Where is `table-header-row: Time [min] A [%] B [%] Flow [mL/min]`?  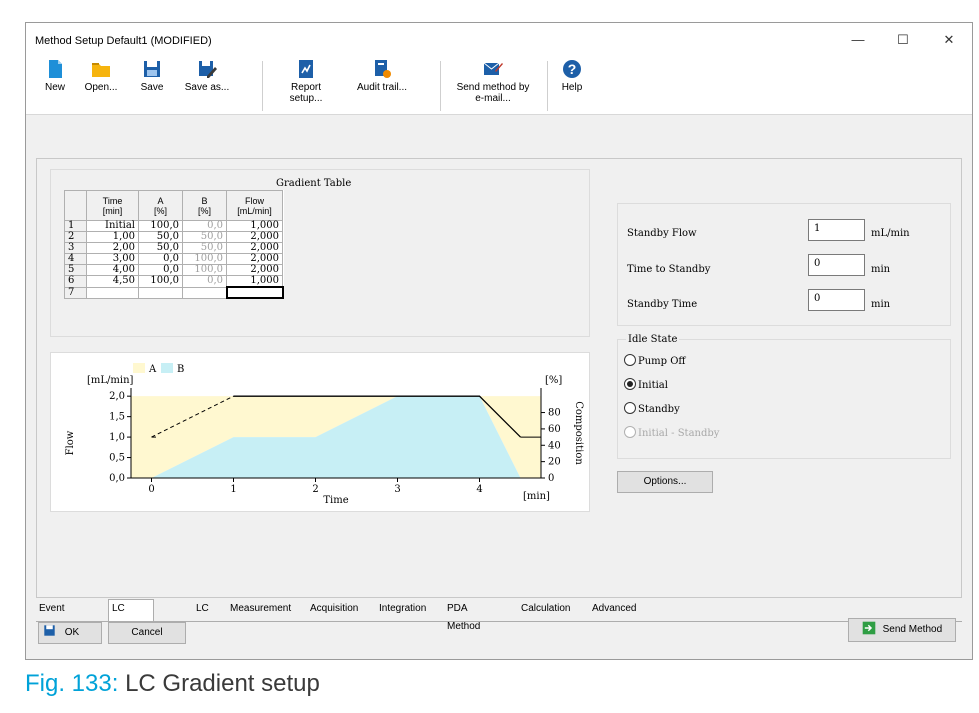 table-header-row: Time [min] A [%] B [%] Flow [mL/min] is located at coordinates (173, 205).